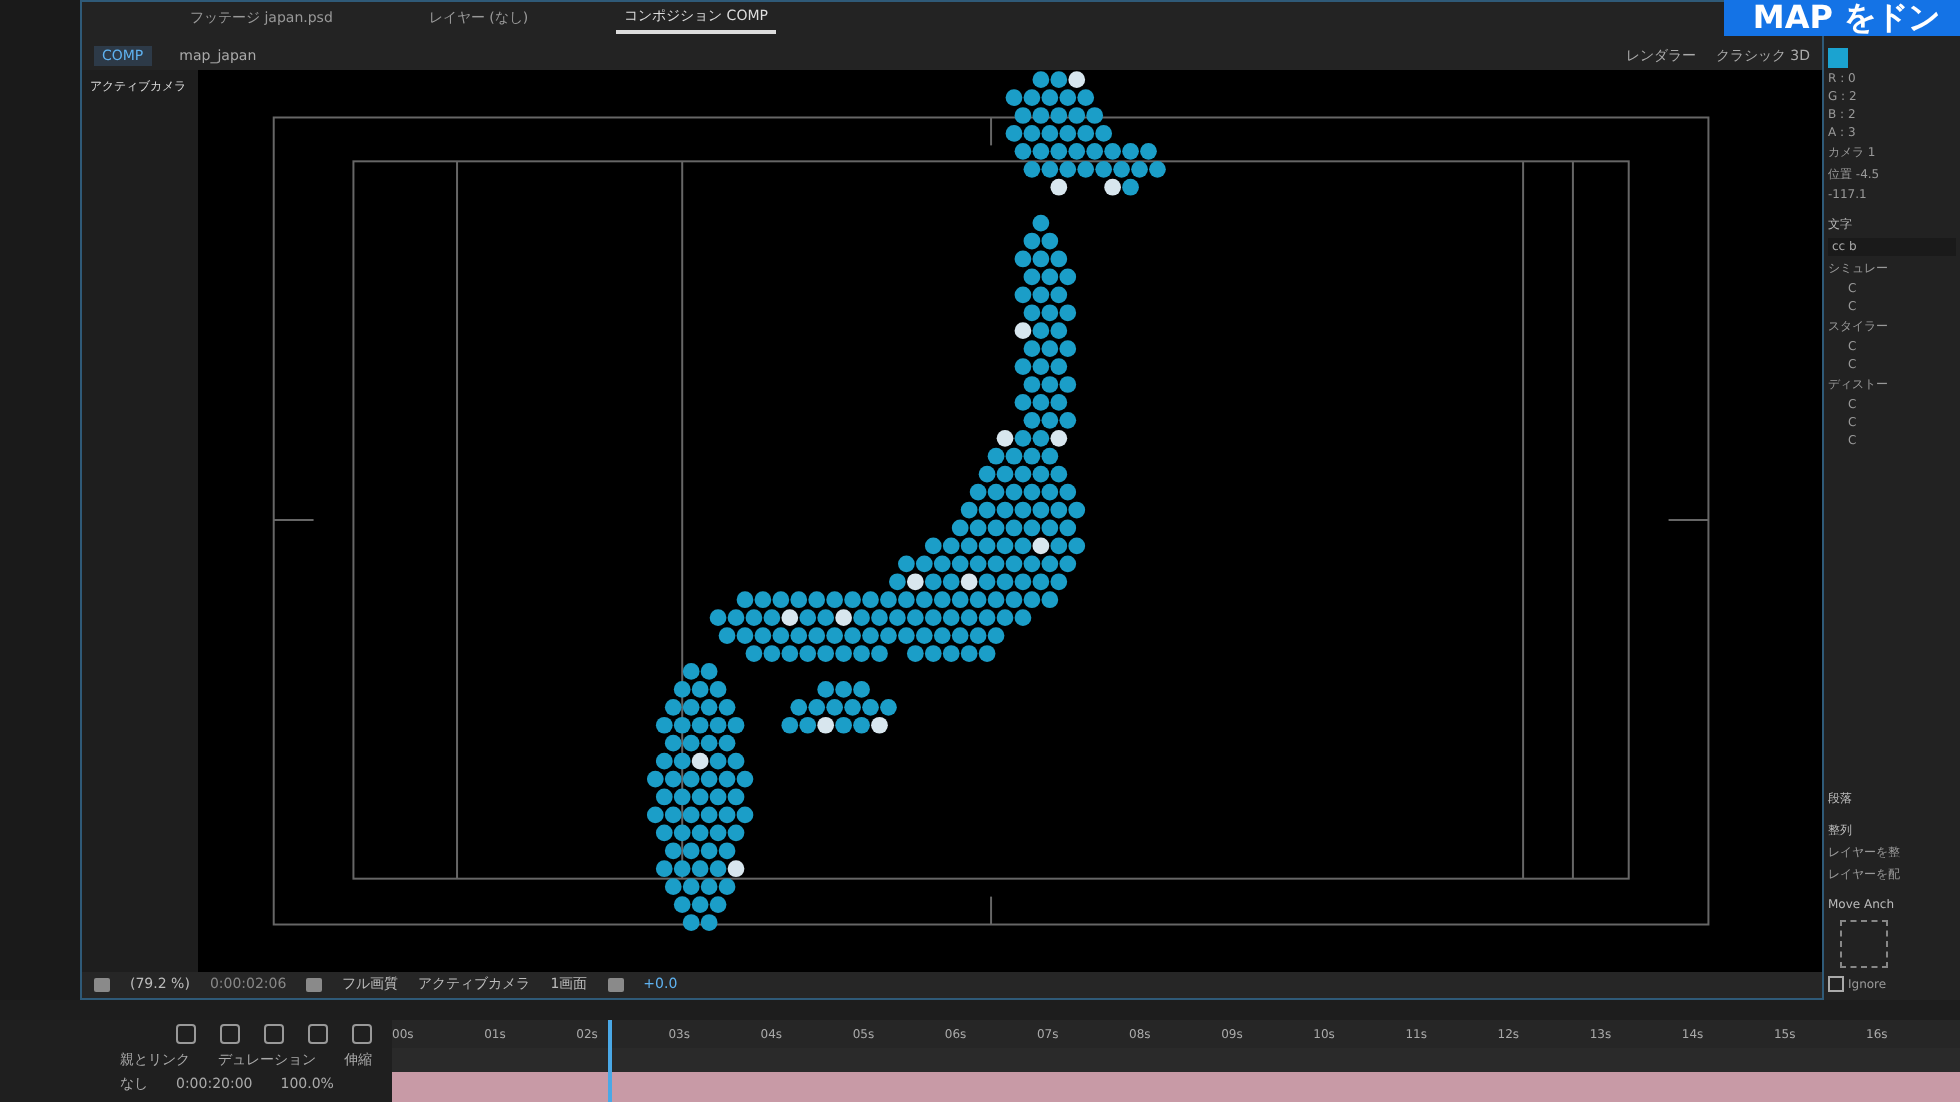  Describe the element at coordinates (609, 1061) in the screenshot. I see `playhead` at that location.